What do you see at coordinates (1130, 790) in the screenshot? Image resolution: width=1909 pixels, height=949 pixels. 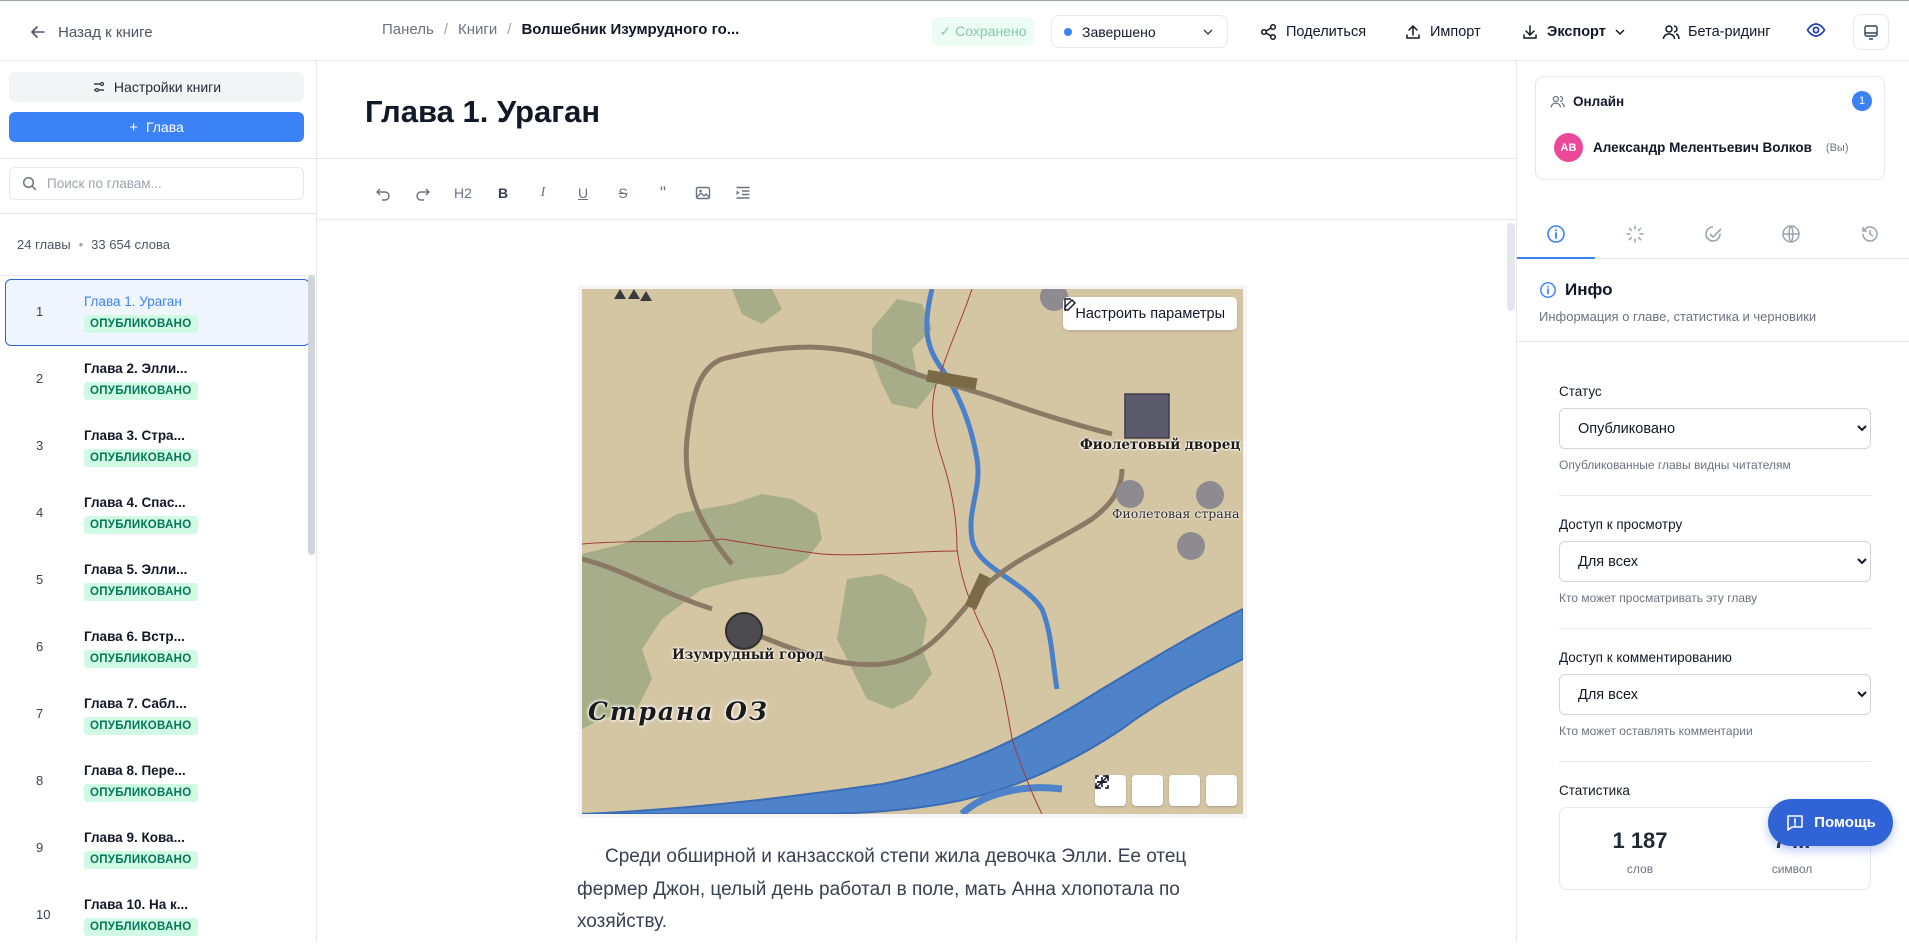 I see `zoom-in-button` at bounding box center [1130, 790].